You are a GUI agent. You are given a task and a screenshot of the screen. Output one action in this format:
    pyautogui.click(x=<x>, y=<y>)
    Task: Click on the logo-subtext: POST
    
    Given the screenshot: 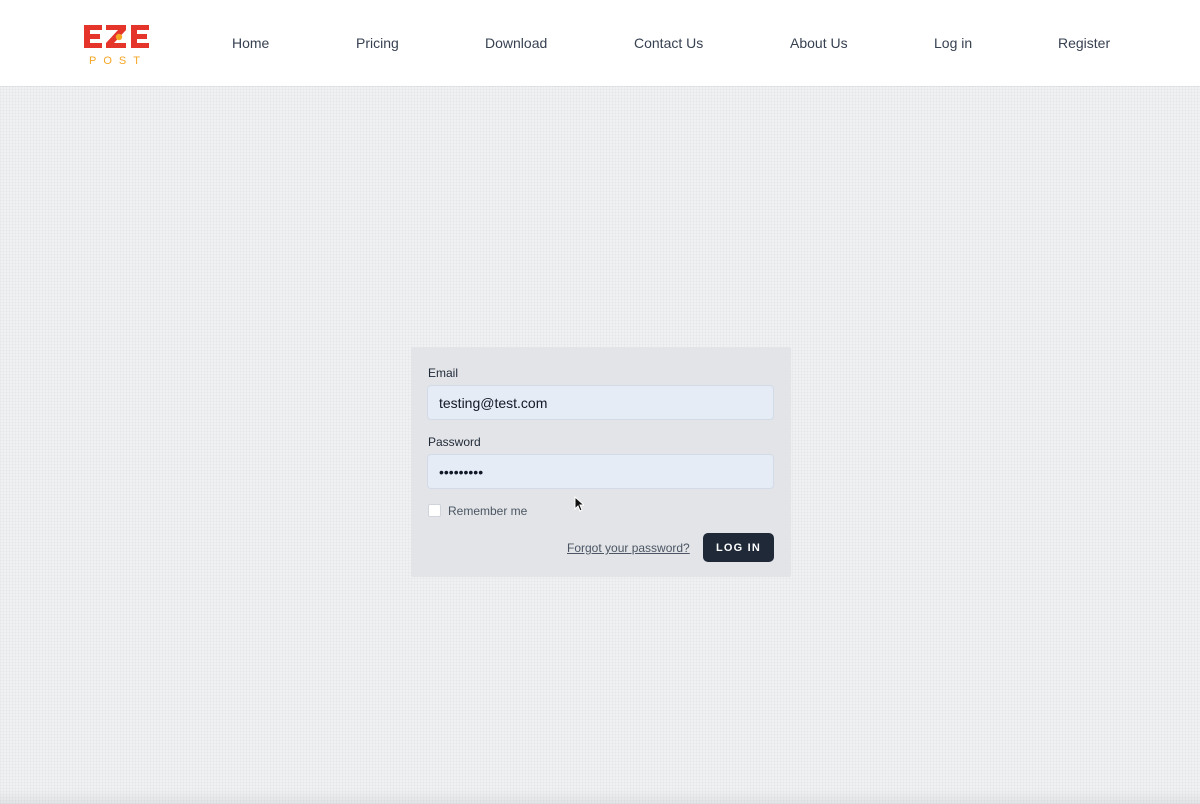 What is the action you would take?
    pyautogui.click(x=118, y=61)
    